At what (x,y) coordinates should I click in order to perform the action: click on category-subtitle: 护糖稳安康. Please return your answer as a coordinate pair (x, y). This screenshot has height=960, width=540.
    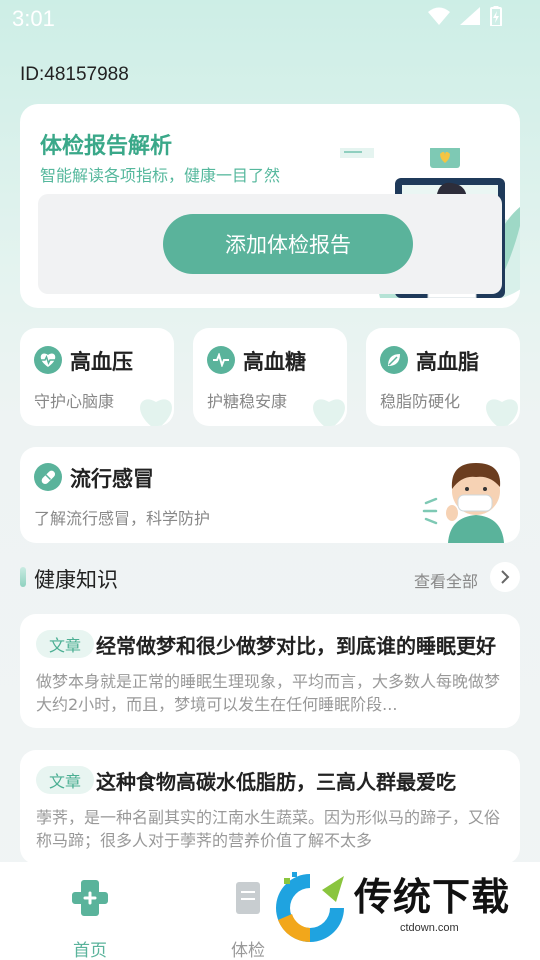
    Looking at the image, I should click on (247, 401).